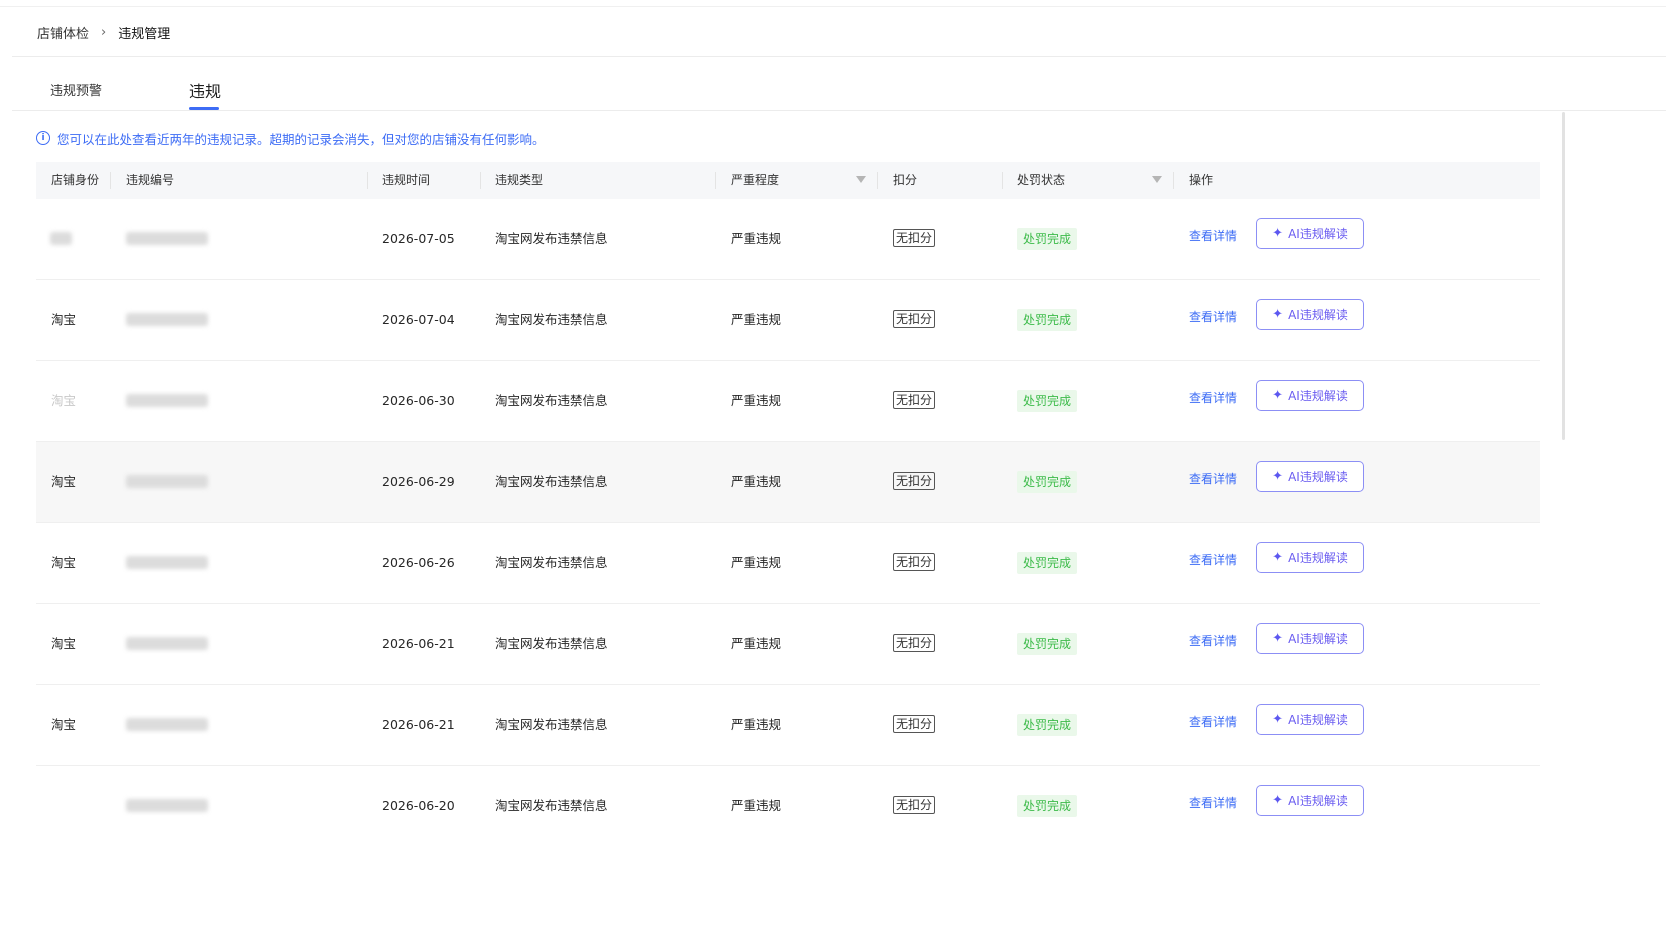  Describe the element at coordinates (61, 238) in the screenshot. I see `redacted-identity` at that location.